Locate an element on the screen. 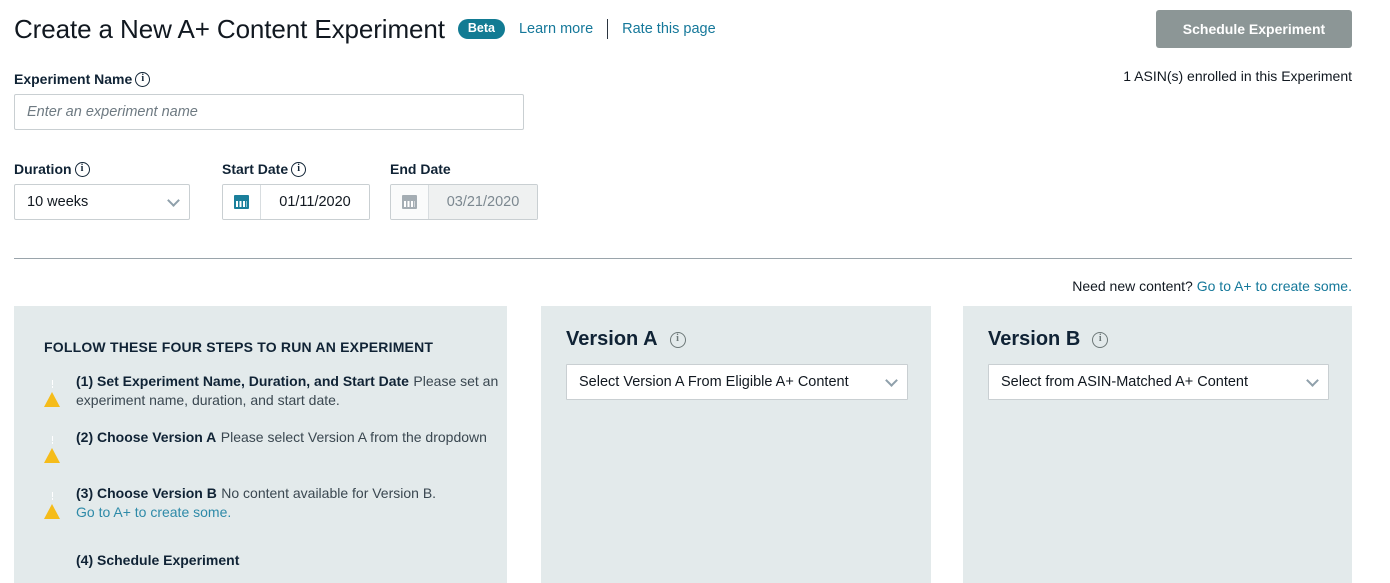 This screenshot has width=1390, height=583. go-to-a-plus-link: Go to A+ to create some. is located at coordinates (1274, 286).